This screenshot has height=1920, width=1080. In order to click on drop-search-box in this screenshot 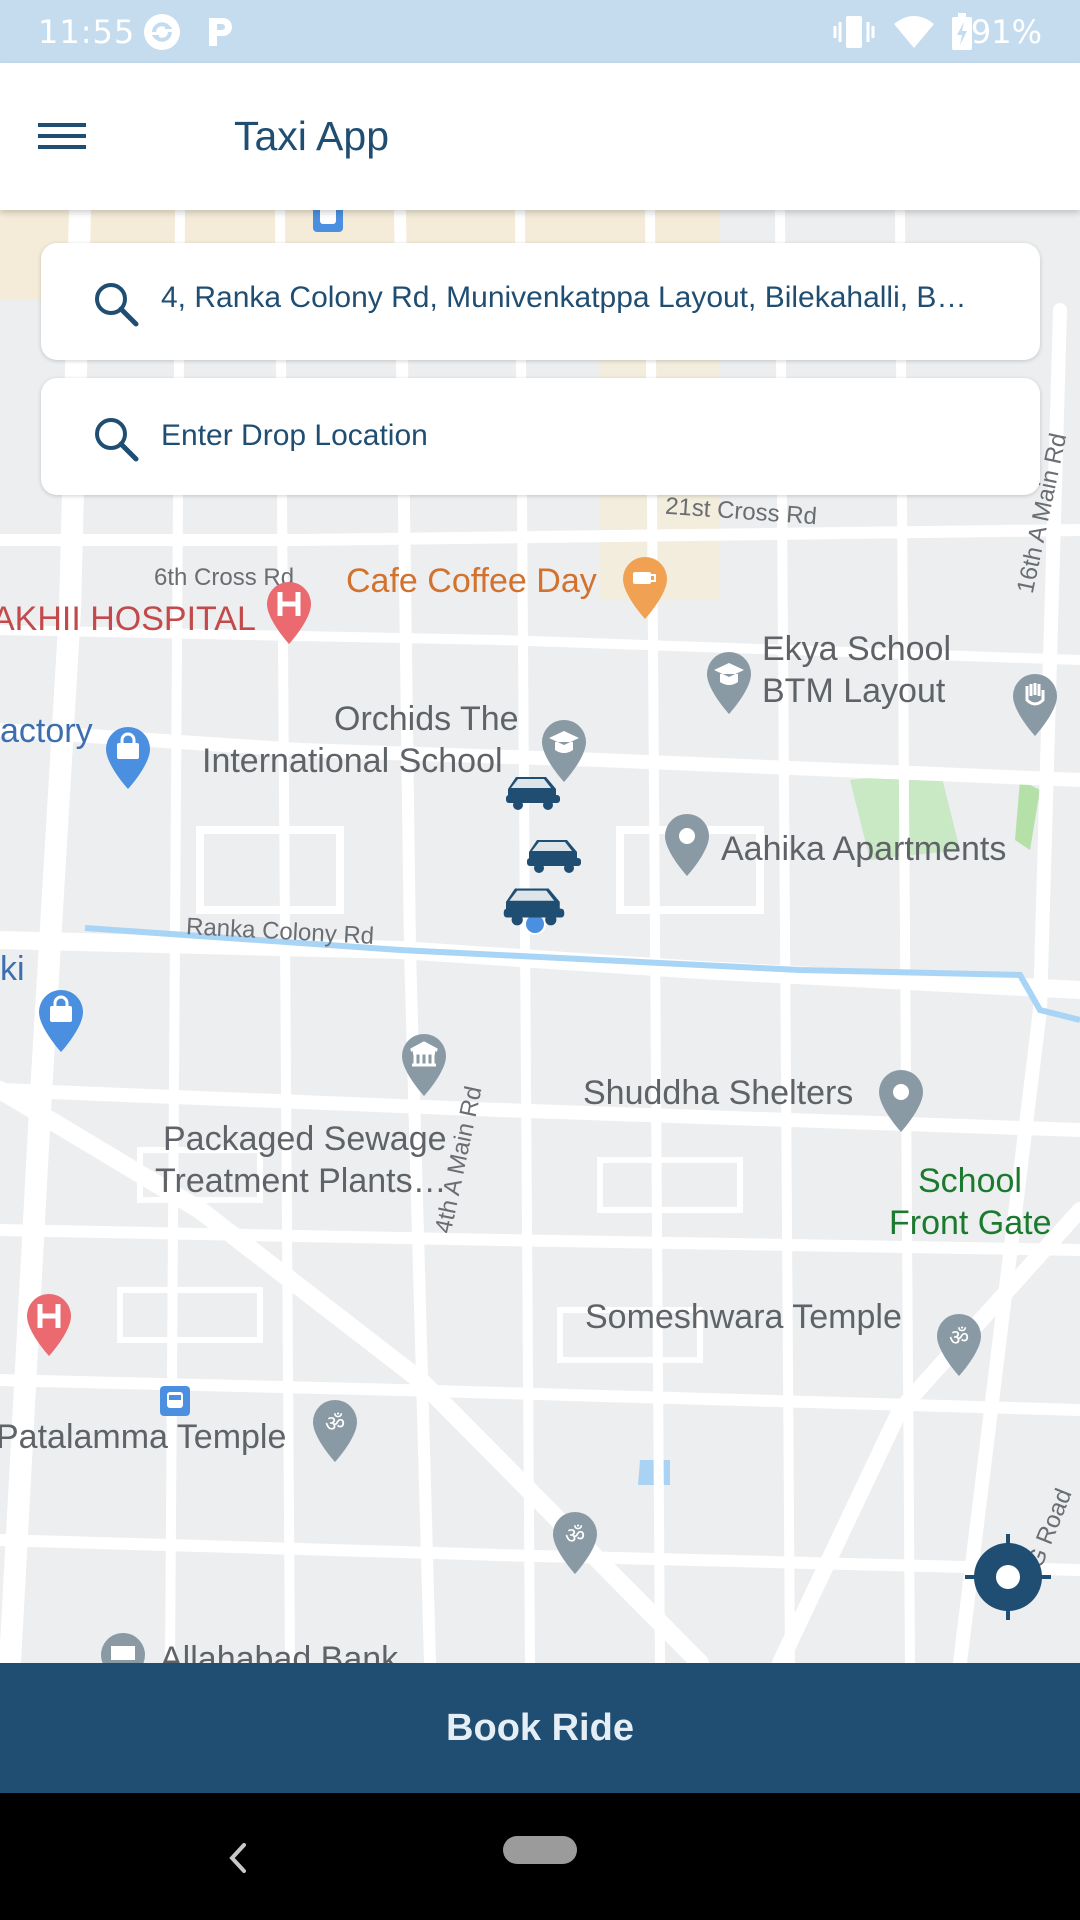, I will do `click(540, 436)`.